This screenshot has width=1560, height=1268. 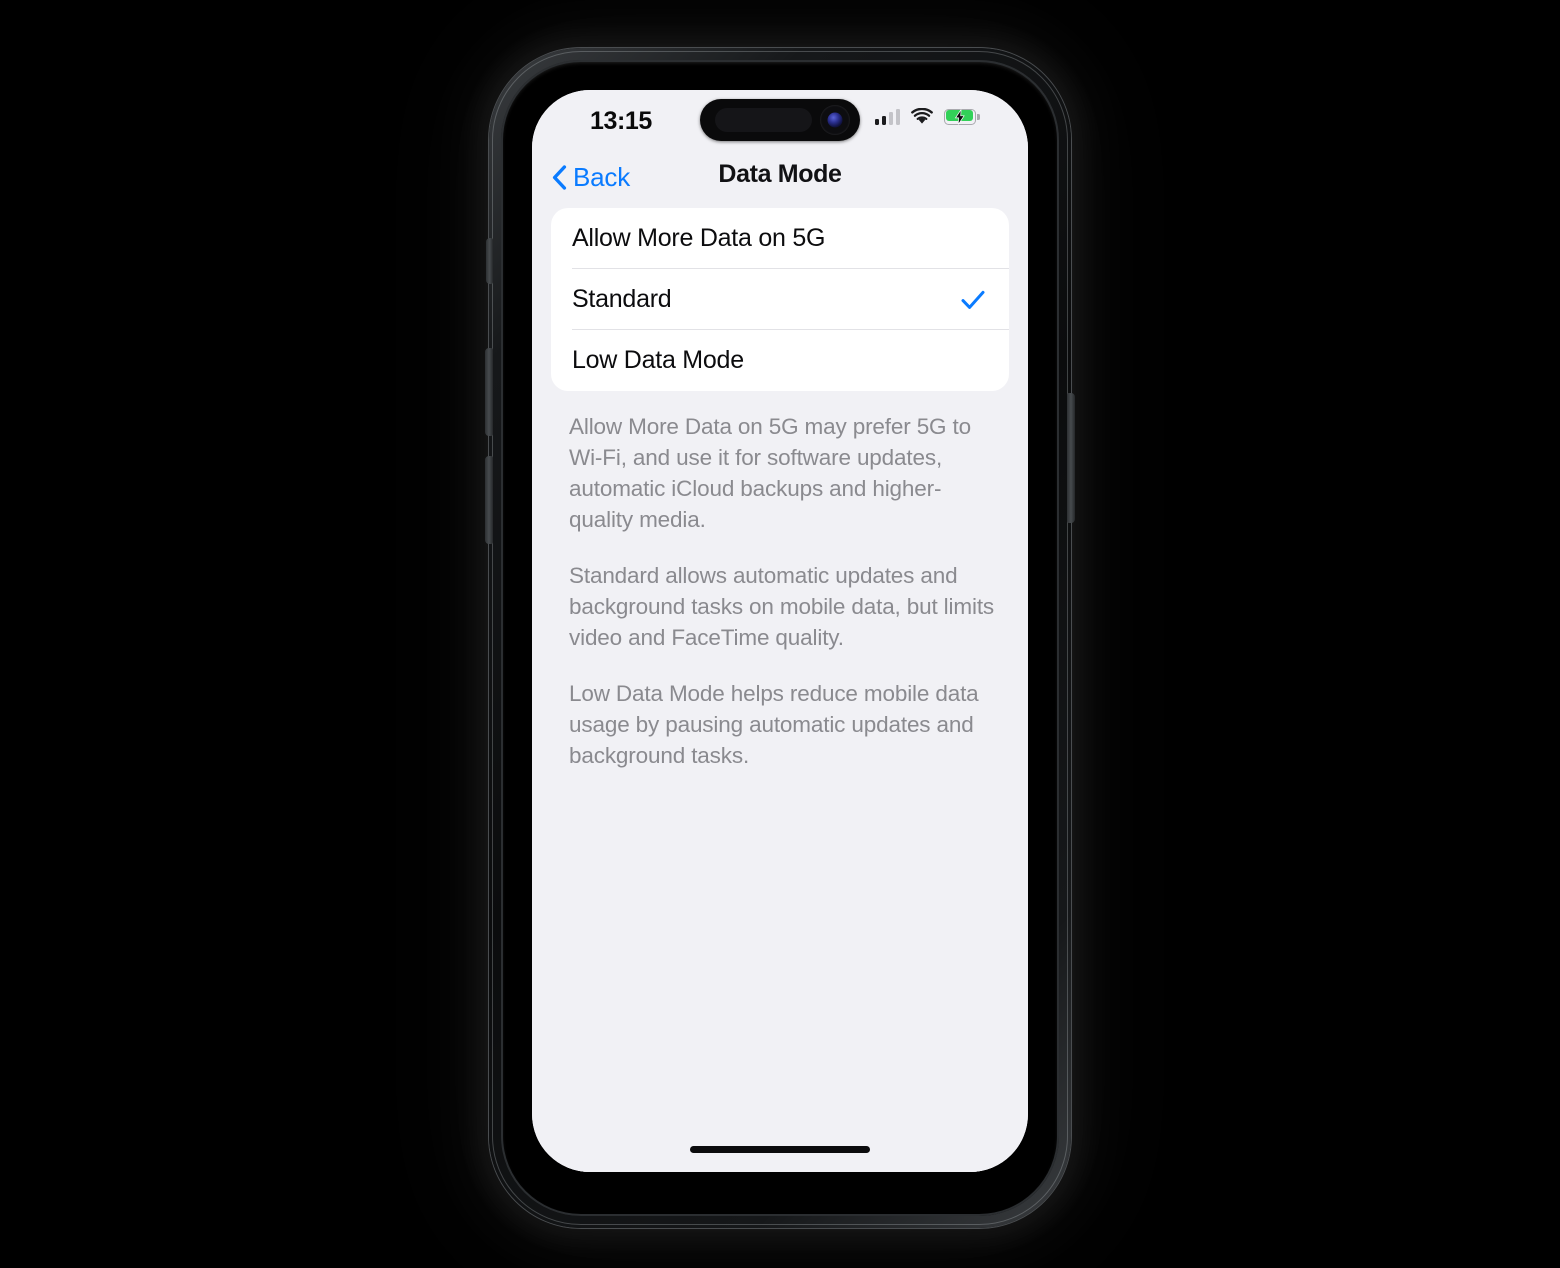 What do you see at coordinates (922, 116) in the screenshot?
I see `wifi-icon` at bounding box center [922, 116].